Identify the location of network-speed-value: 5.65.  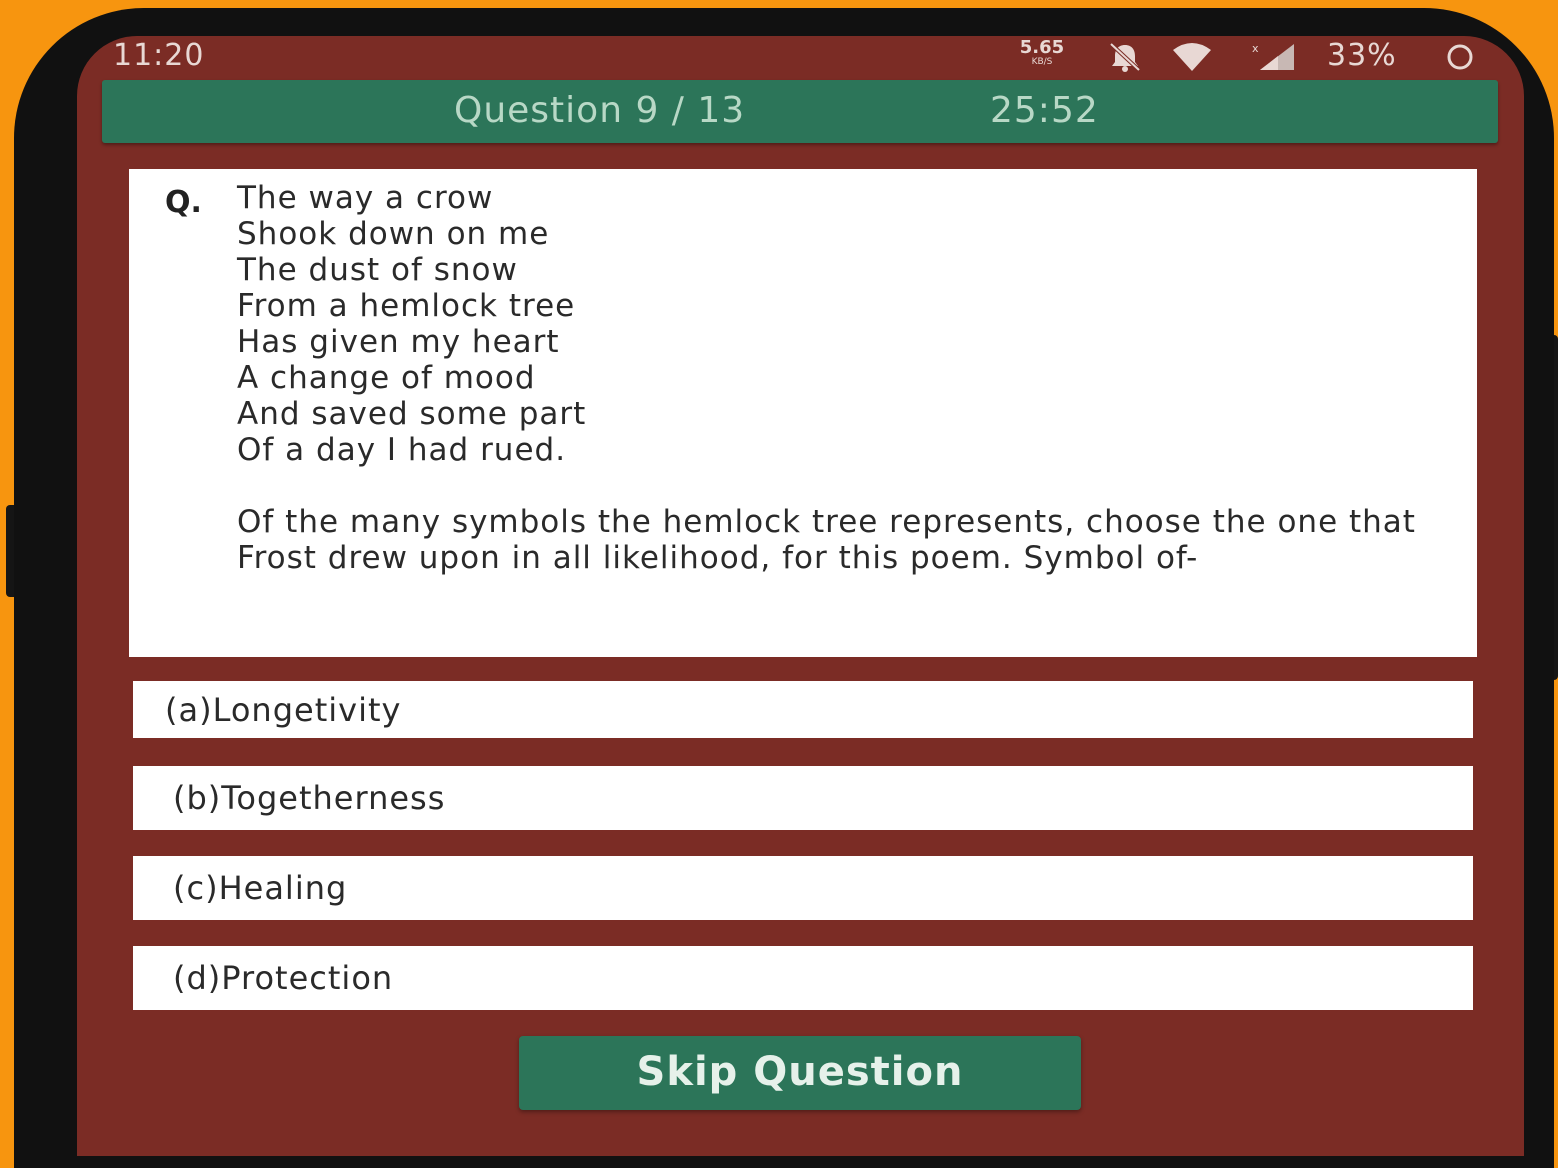
(1042, 47).